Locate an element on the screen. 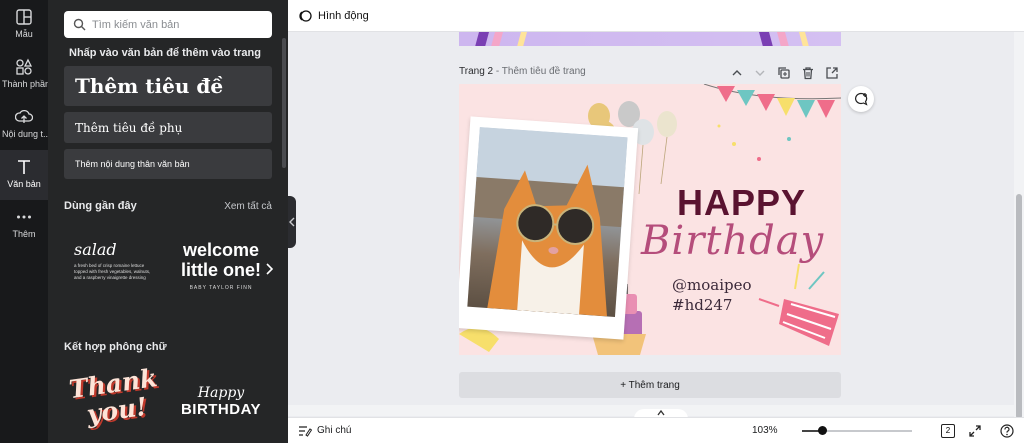  canvas-vertical-scrollbar is located at coordinates (1019, 225).